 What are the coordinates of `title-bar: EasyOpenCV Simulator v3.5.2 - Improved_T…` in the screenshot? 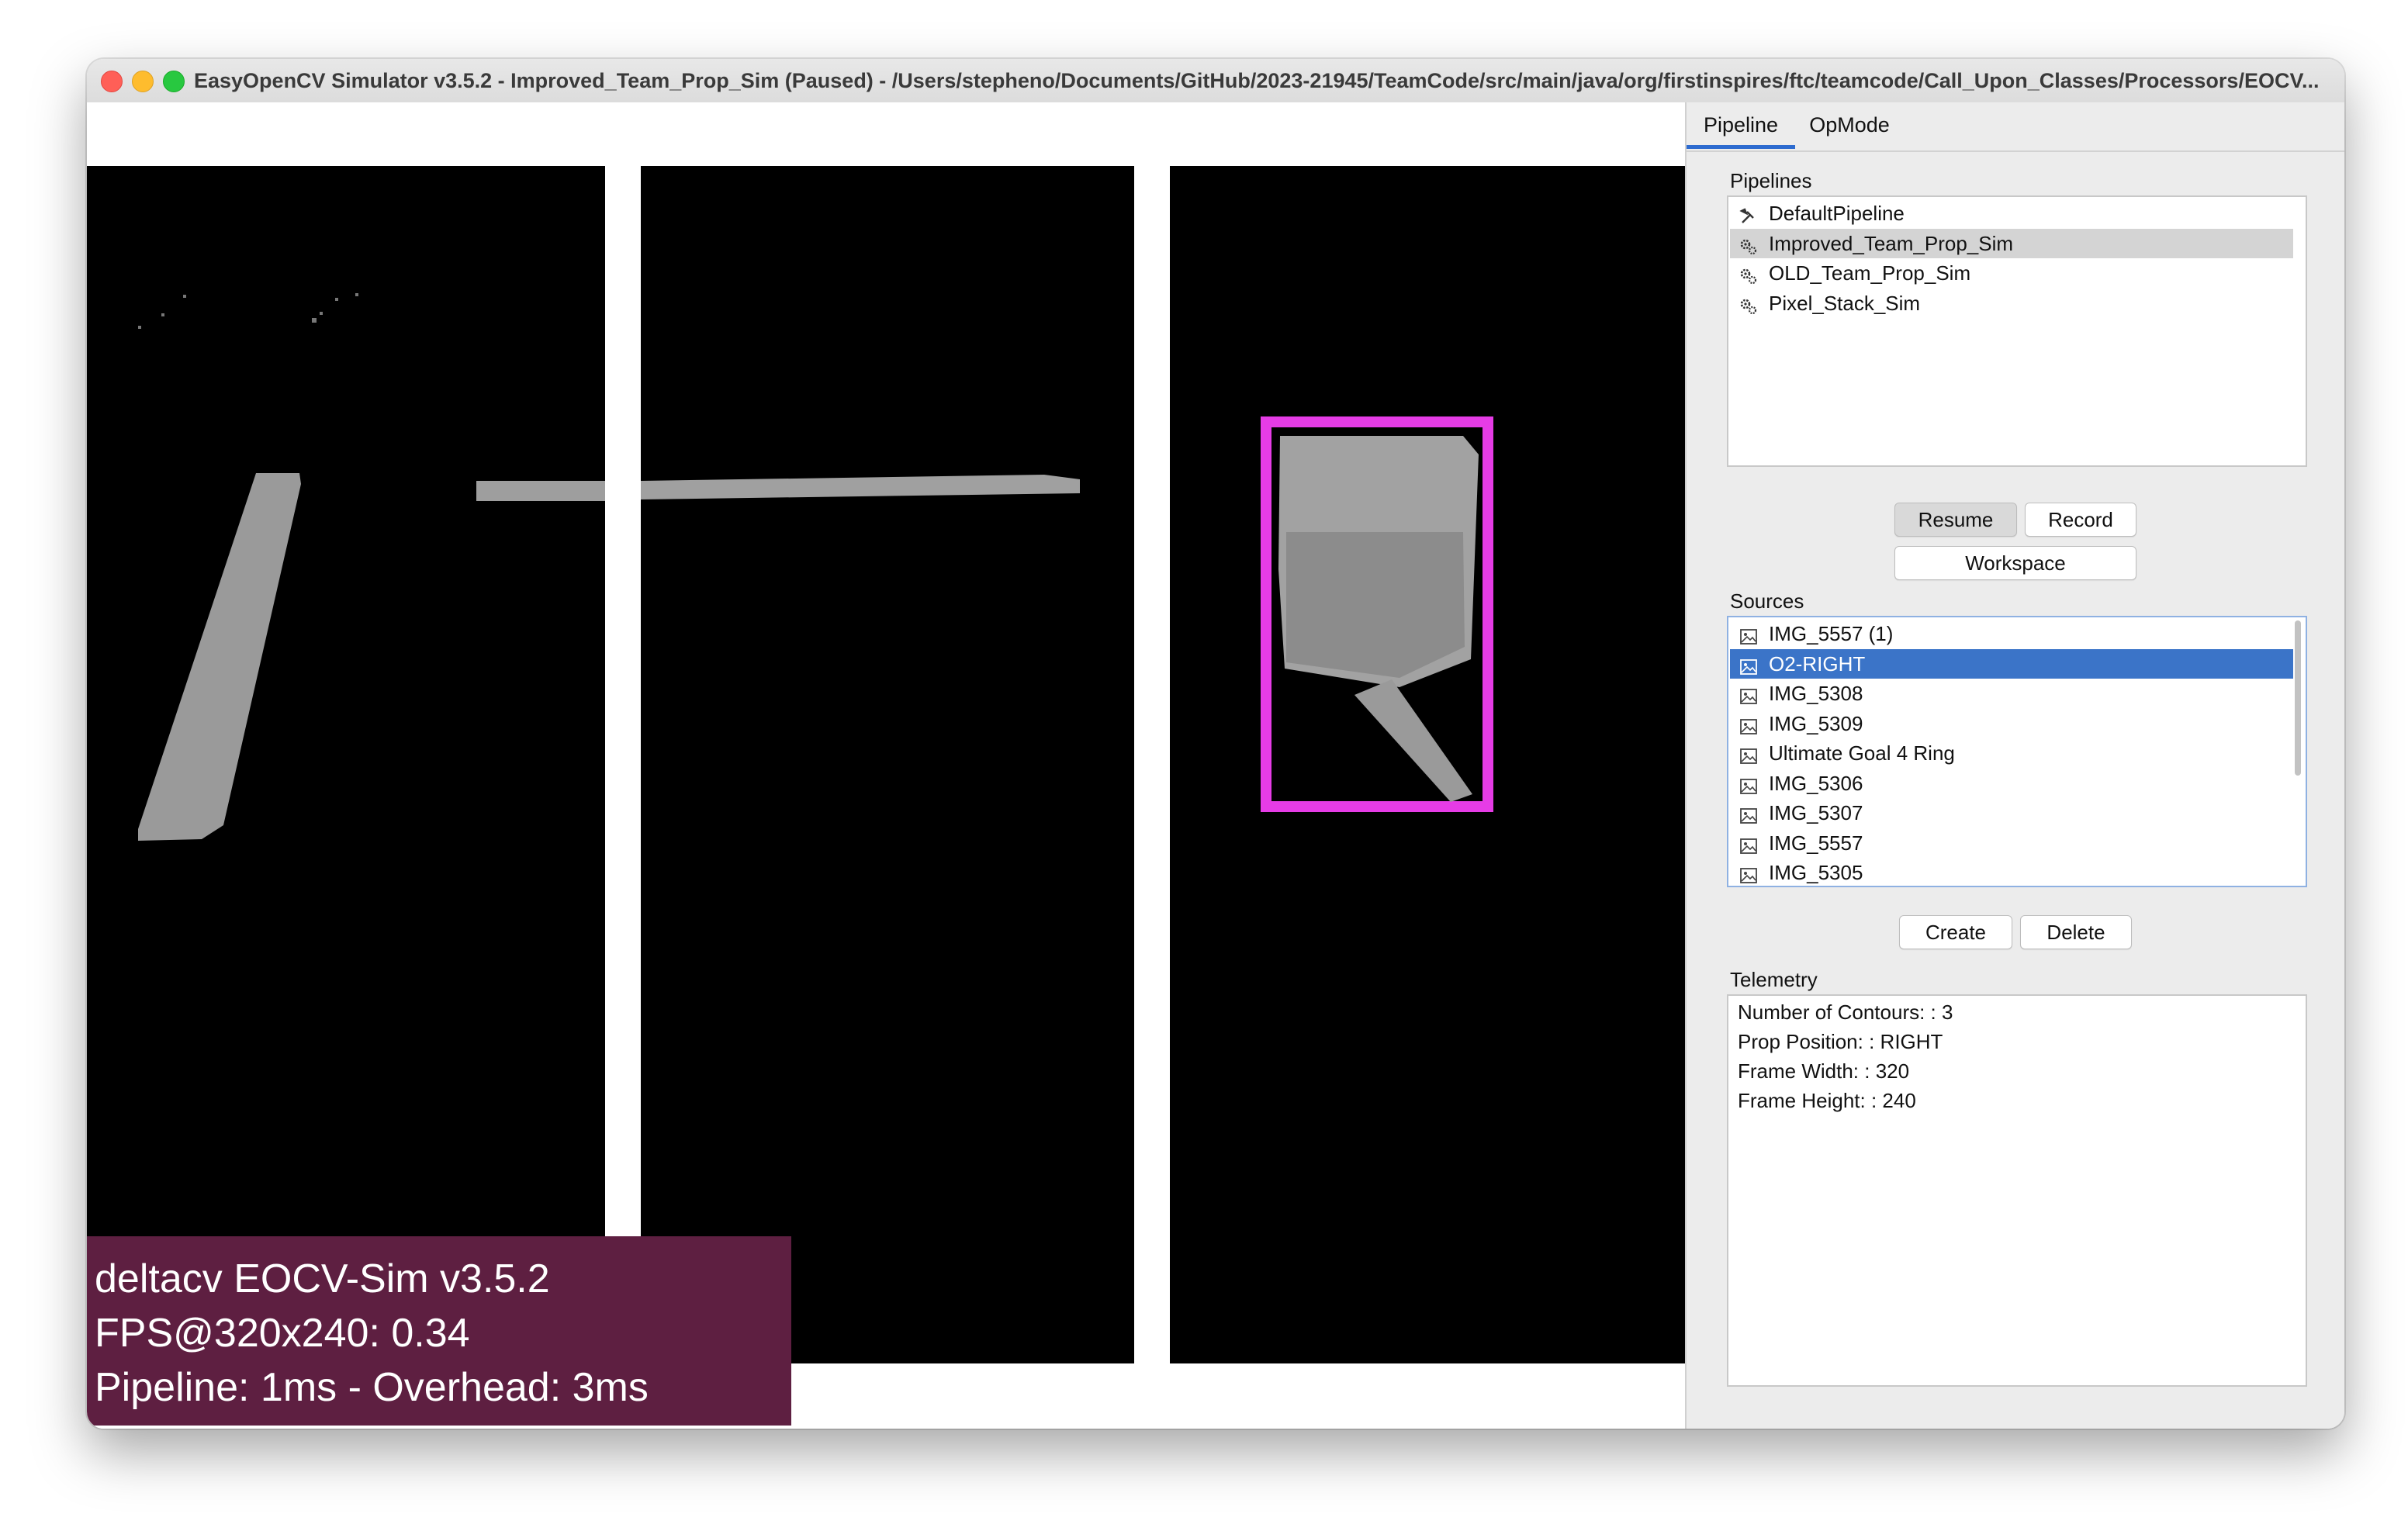 It's located at (1215, 81).